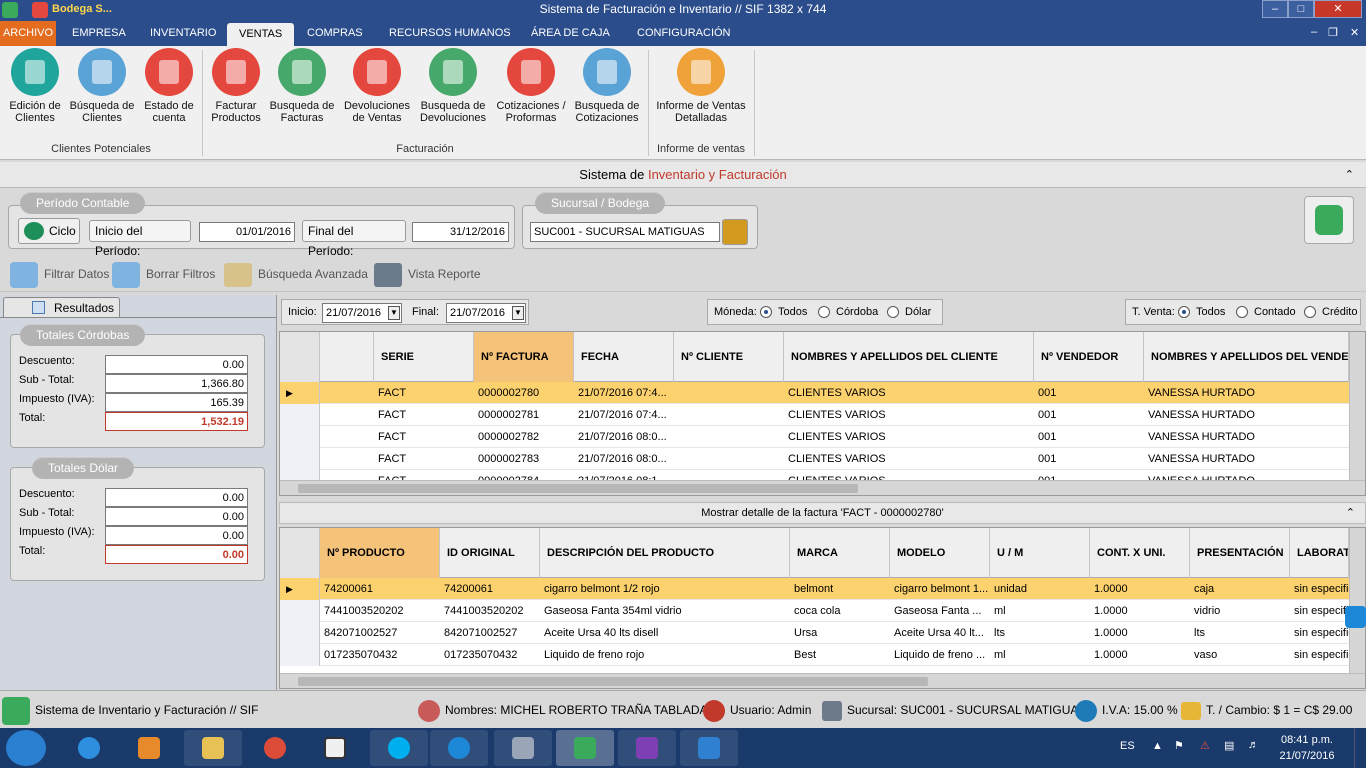 The height and width of the screenshot is (768, 1366). I want to click on start-button, so click(26, 748).